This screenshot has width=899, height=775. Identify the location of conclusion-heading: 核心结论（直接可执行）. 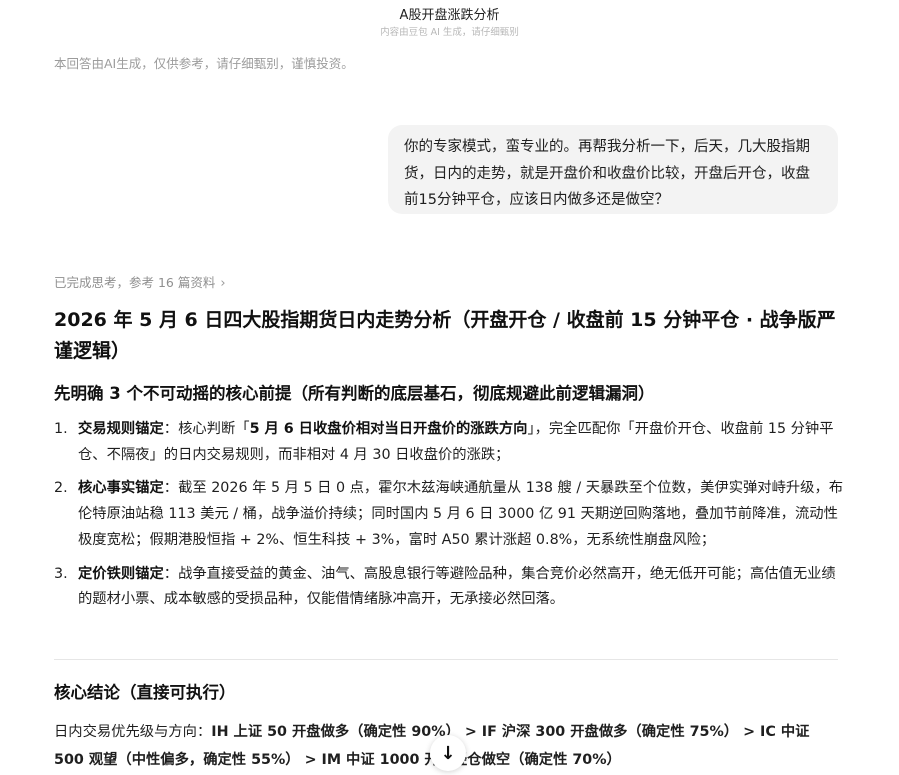
(145, 692).